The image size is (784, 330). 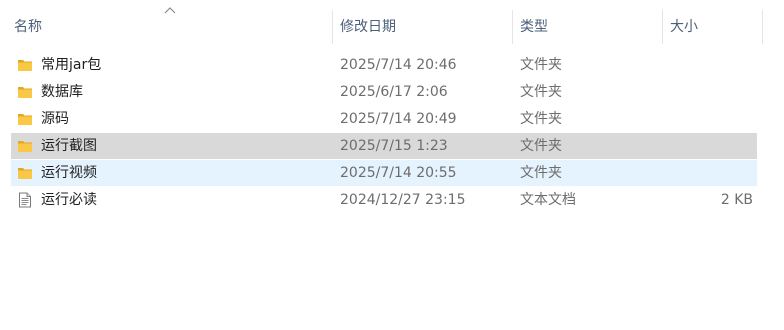 What do you see at coordinates (712, 22) in the screenshot?
I see `column-header-size: 大小` at bounding box center [712, 22].